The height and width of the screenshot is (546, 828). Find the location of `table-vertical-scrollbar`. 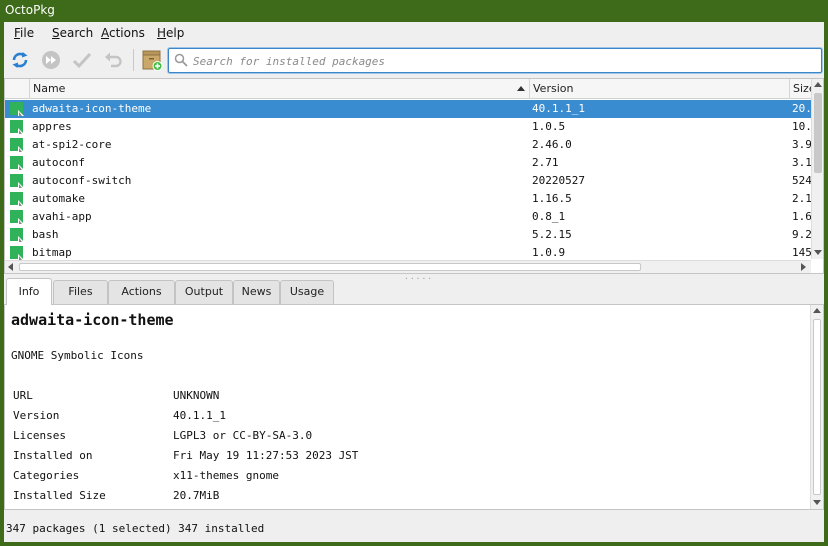

table-vertical-scrollbar is located at coordinates (817, 169).